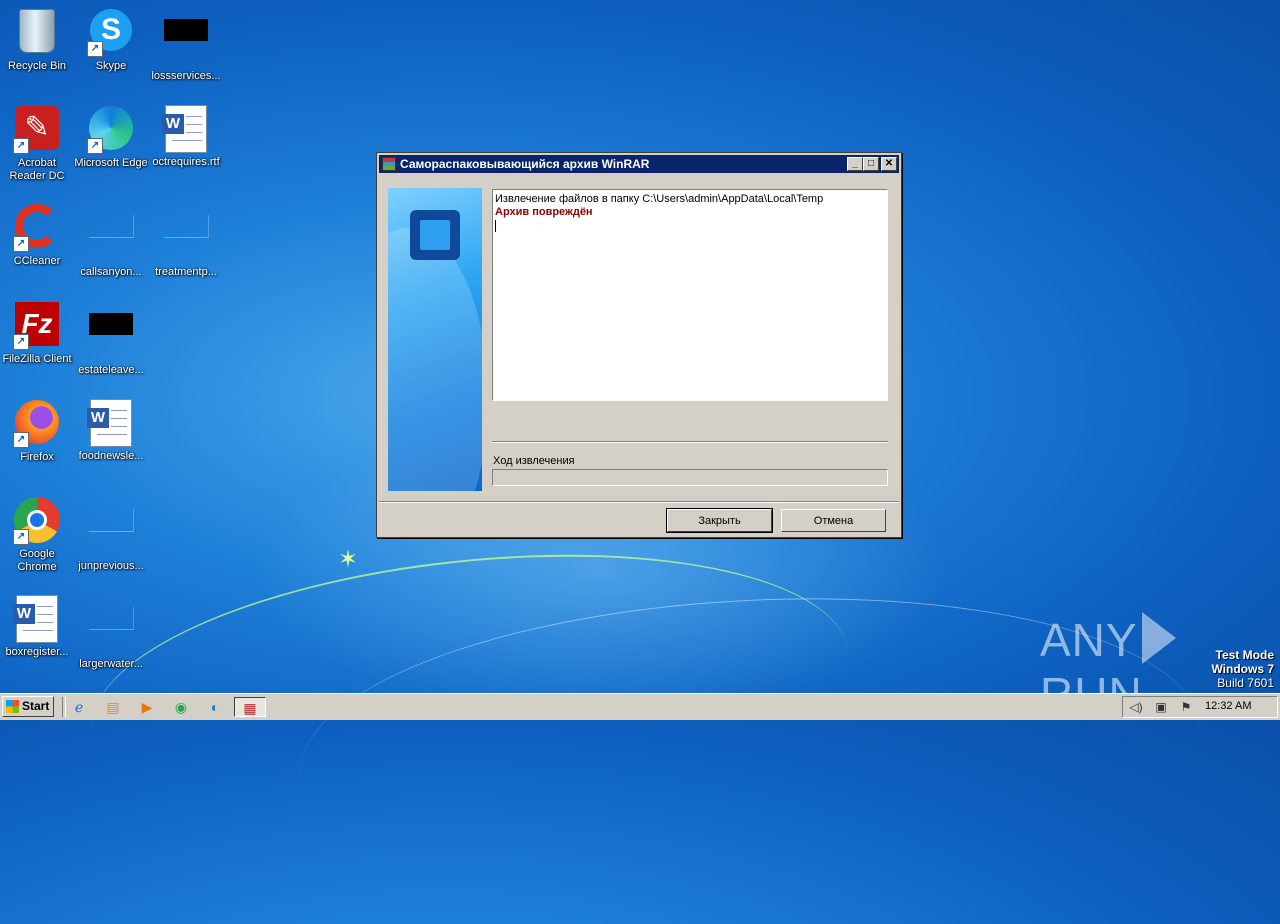  I want to click on os-info-line: Test Mode, so click(1244, 655).